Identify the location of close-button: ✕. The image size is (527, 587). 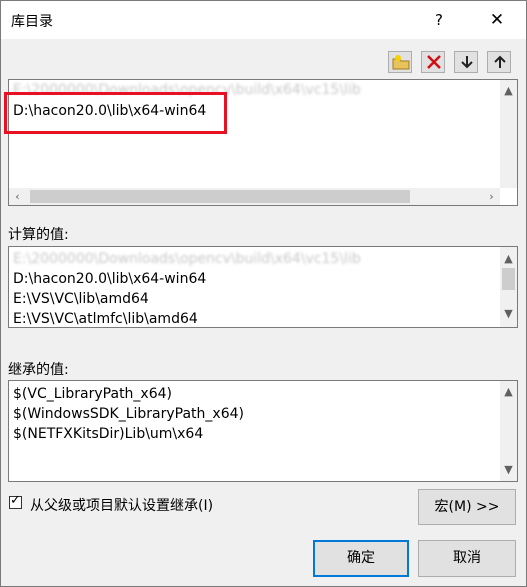
(497, 20).